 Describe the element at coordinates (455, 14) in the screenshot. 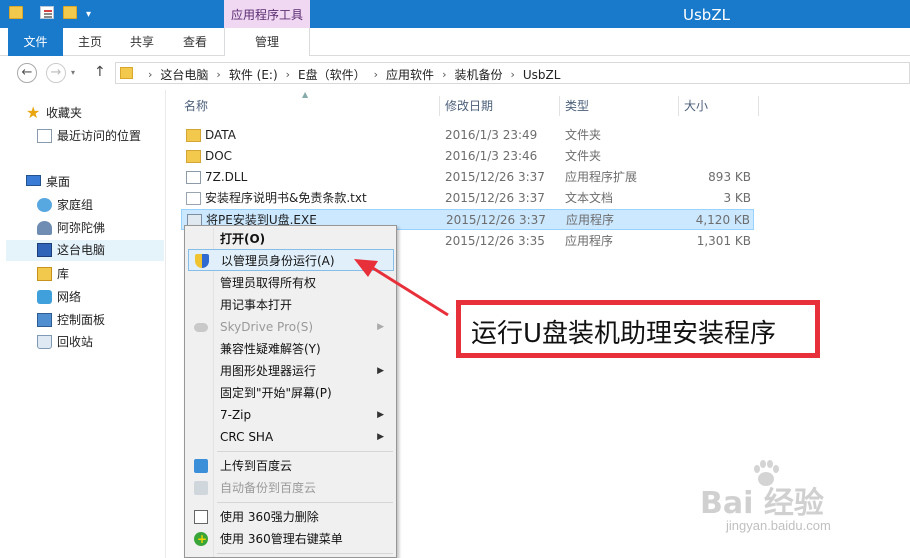

I see `title-bar: ▾ 应用程序工具 UsbZL` at that location.